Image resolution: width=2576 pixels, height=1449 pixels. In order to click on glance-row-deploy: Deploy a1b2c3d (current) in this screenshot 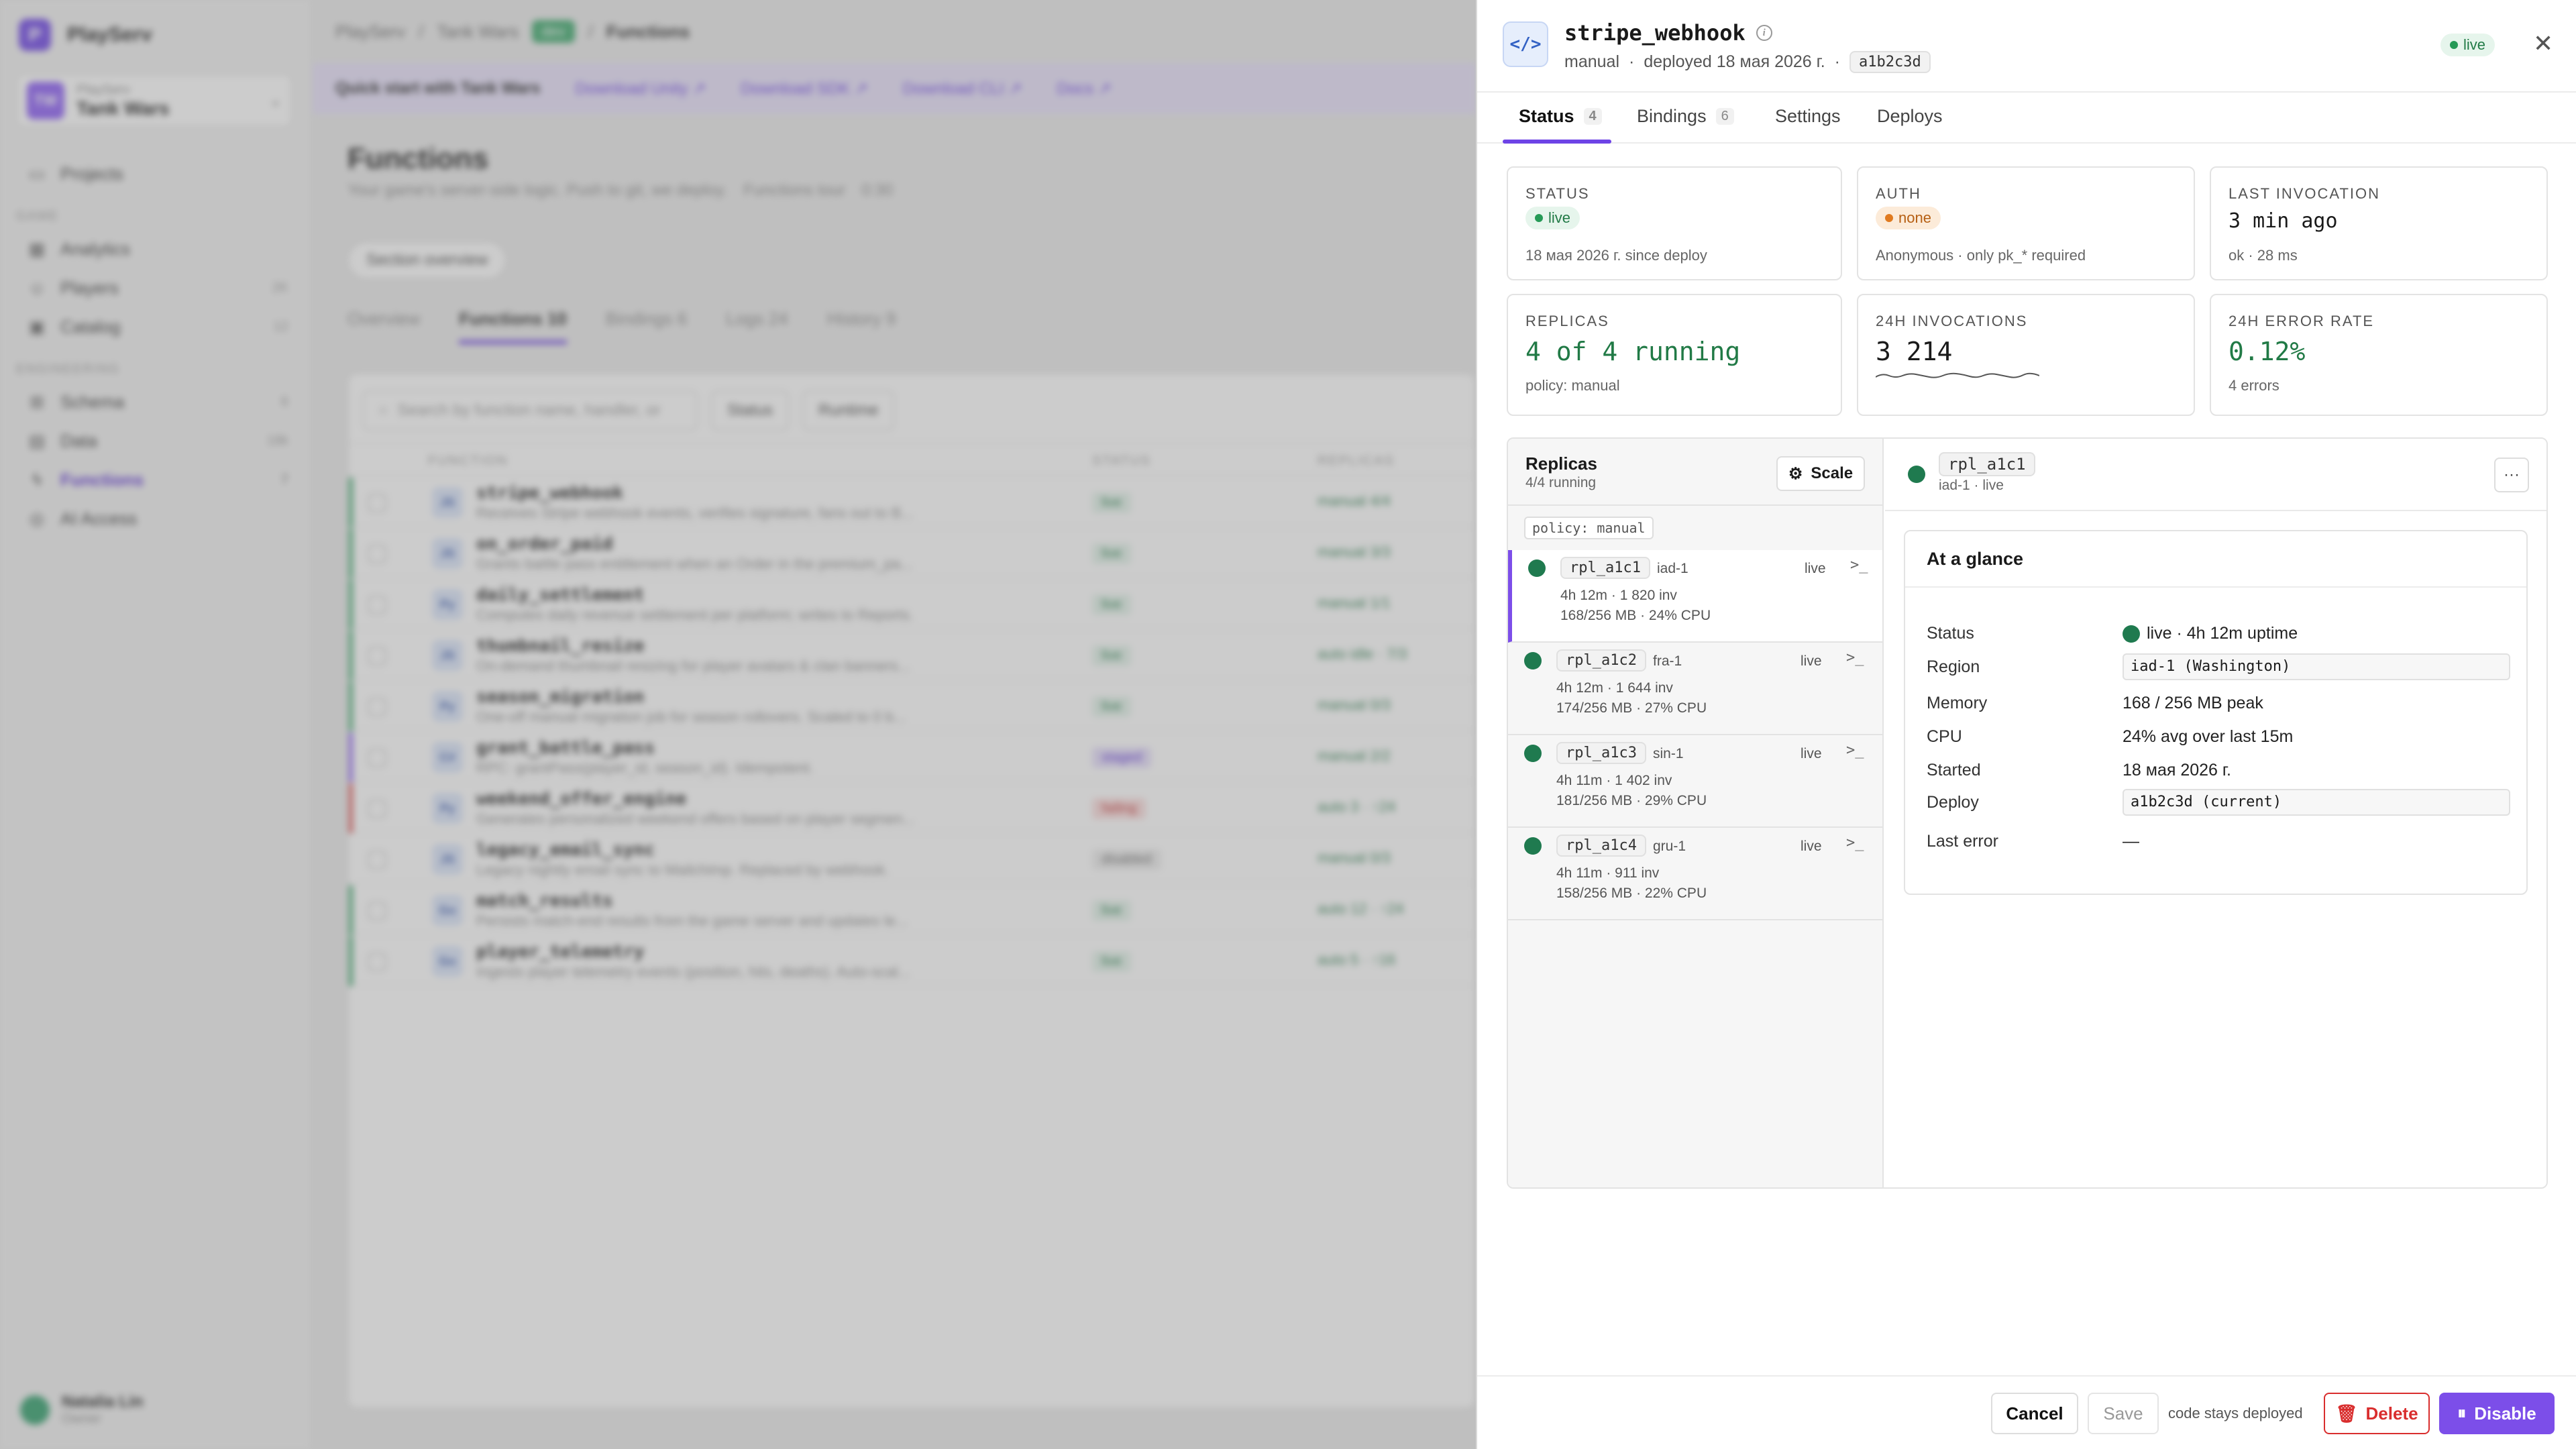, I will do `click(2218, 802)`.